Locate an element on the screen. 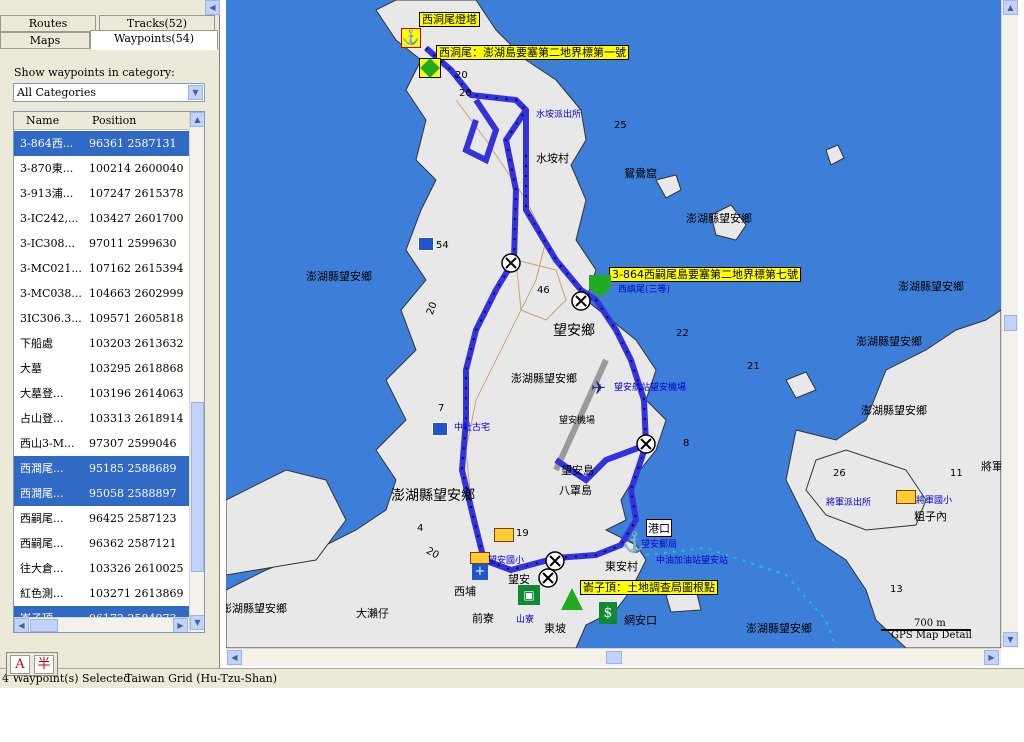  waypoint-position: 107247 2615378 is located at coordinates (136, 193).